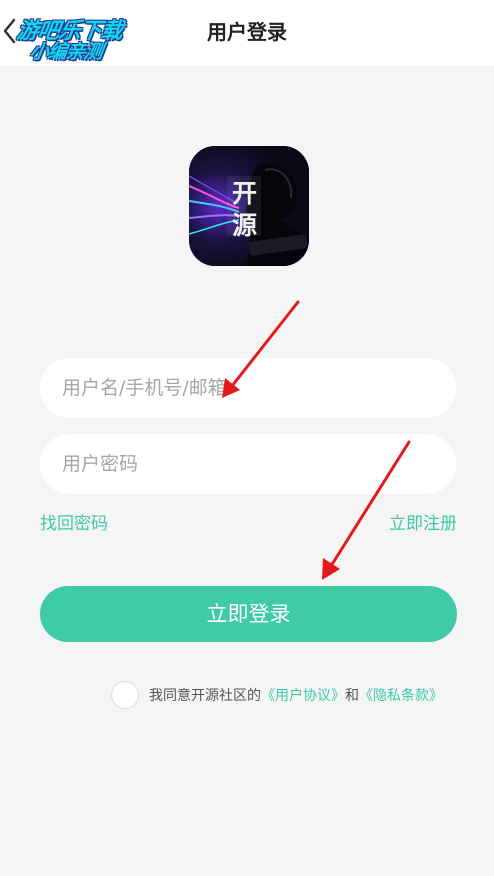 The width and height of the screenshot is (494, 876). I want to click on privacy-terms-link: 《隐私条款》, so click(401, 696).